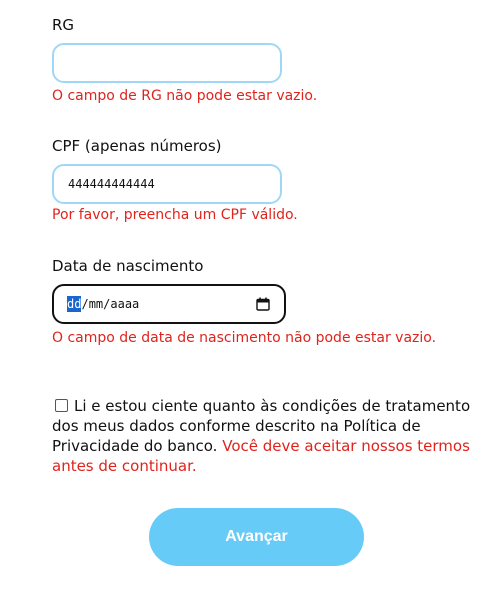  I want to click on date-segments: dd/mm/aaaa, so click(103, 304).